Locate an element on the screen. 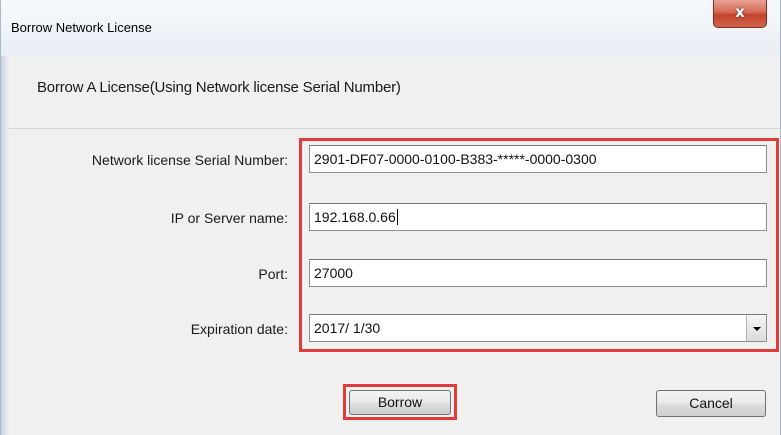 The width and height of the screenshot is (781, 435). port-label: Port: is located at coordinates (273, 274).